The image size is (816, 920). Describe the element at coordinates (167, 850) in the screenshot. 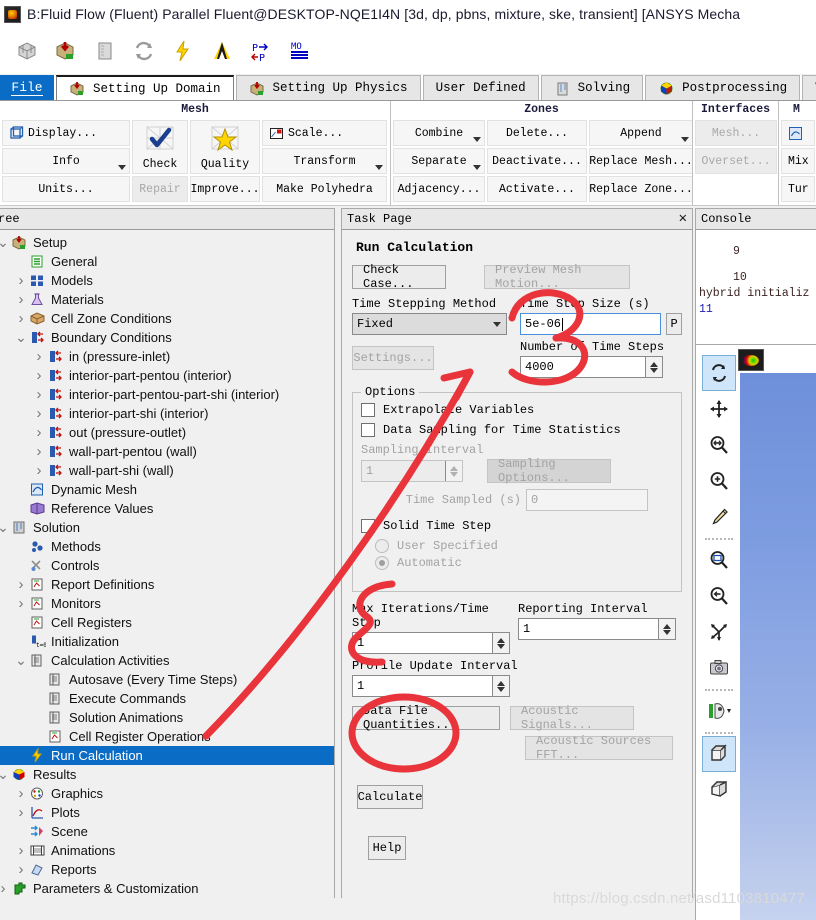

I see `tree-item-animations: › Animations` at that location.